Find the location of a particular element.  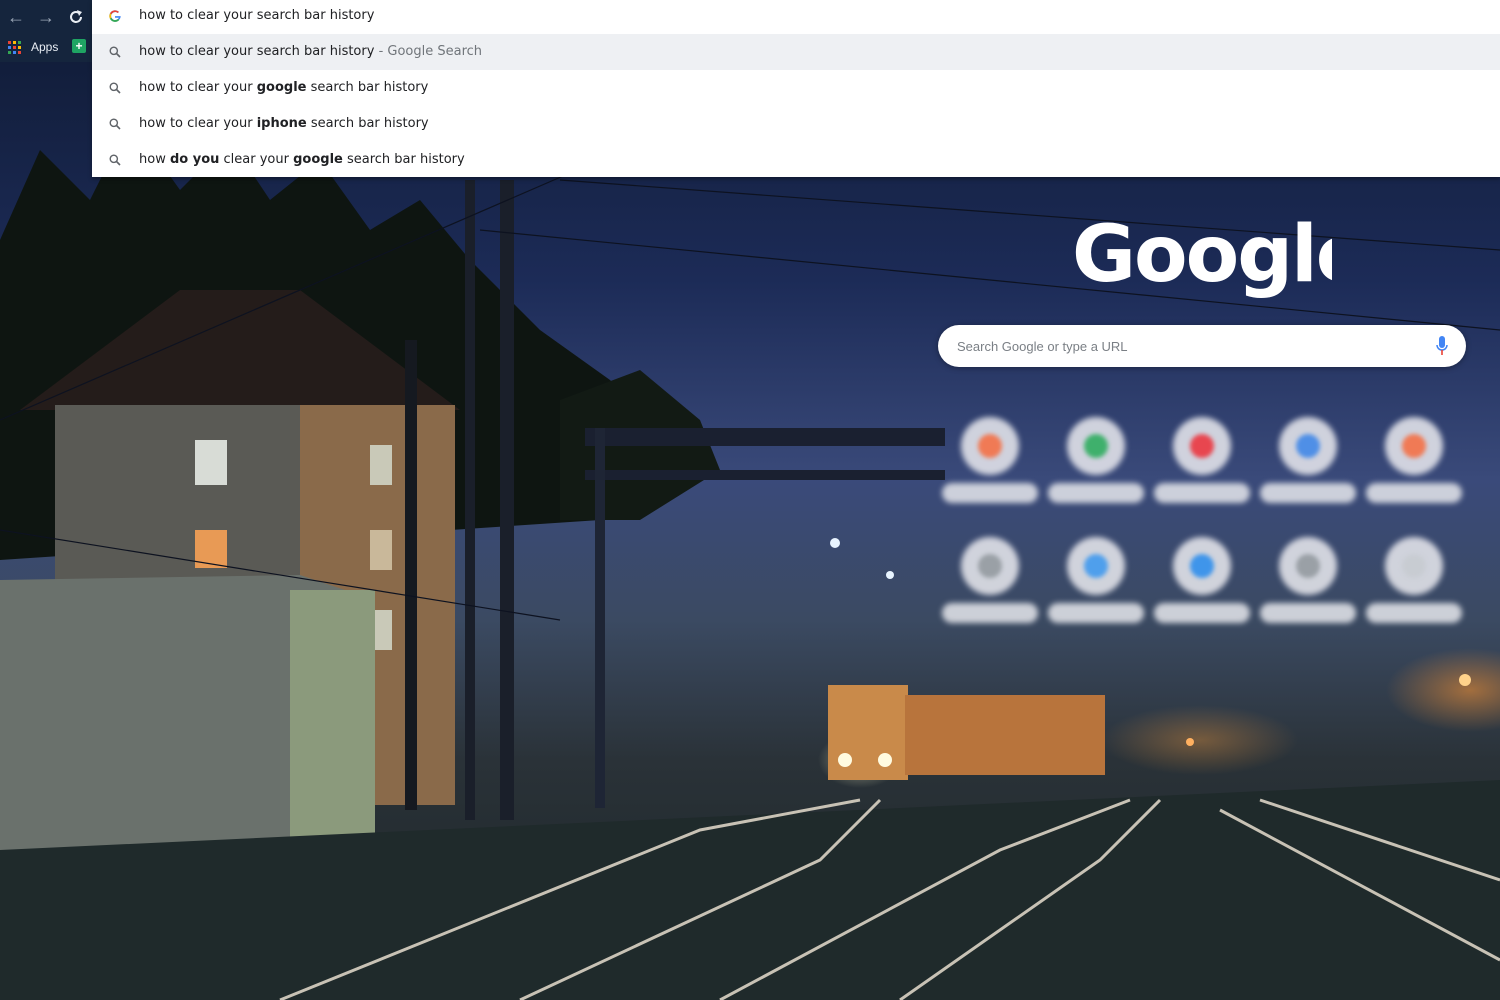

browser-toolbar: ← → Apps + is located at coordinates (46, 31).